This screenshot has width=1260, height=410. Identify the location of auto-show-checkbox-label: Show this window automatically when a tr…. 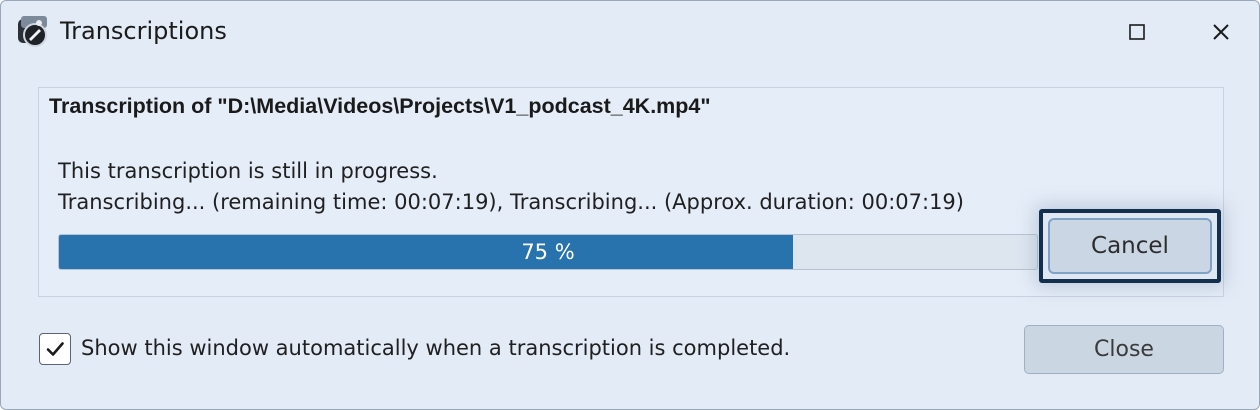
(436, 348).